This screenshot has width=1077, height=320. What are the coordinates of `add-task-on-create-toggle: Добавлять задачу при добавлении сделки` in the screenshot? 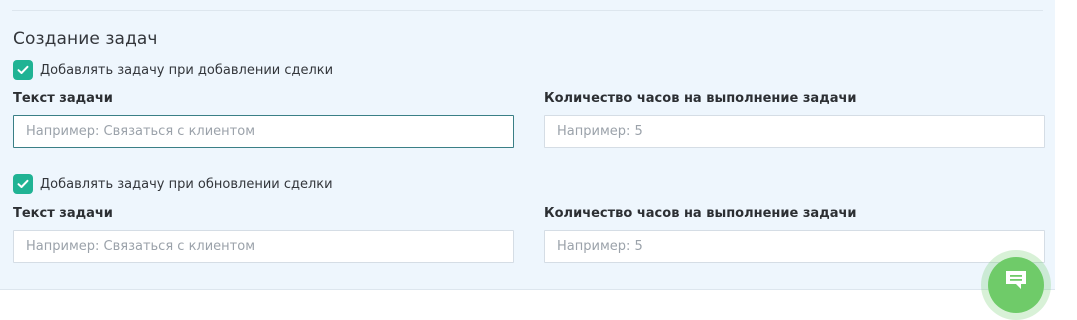 It's located at (173, 70).